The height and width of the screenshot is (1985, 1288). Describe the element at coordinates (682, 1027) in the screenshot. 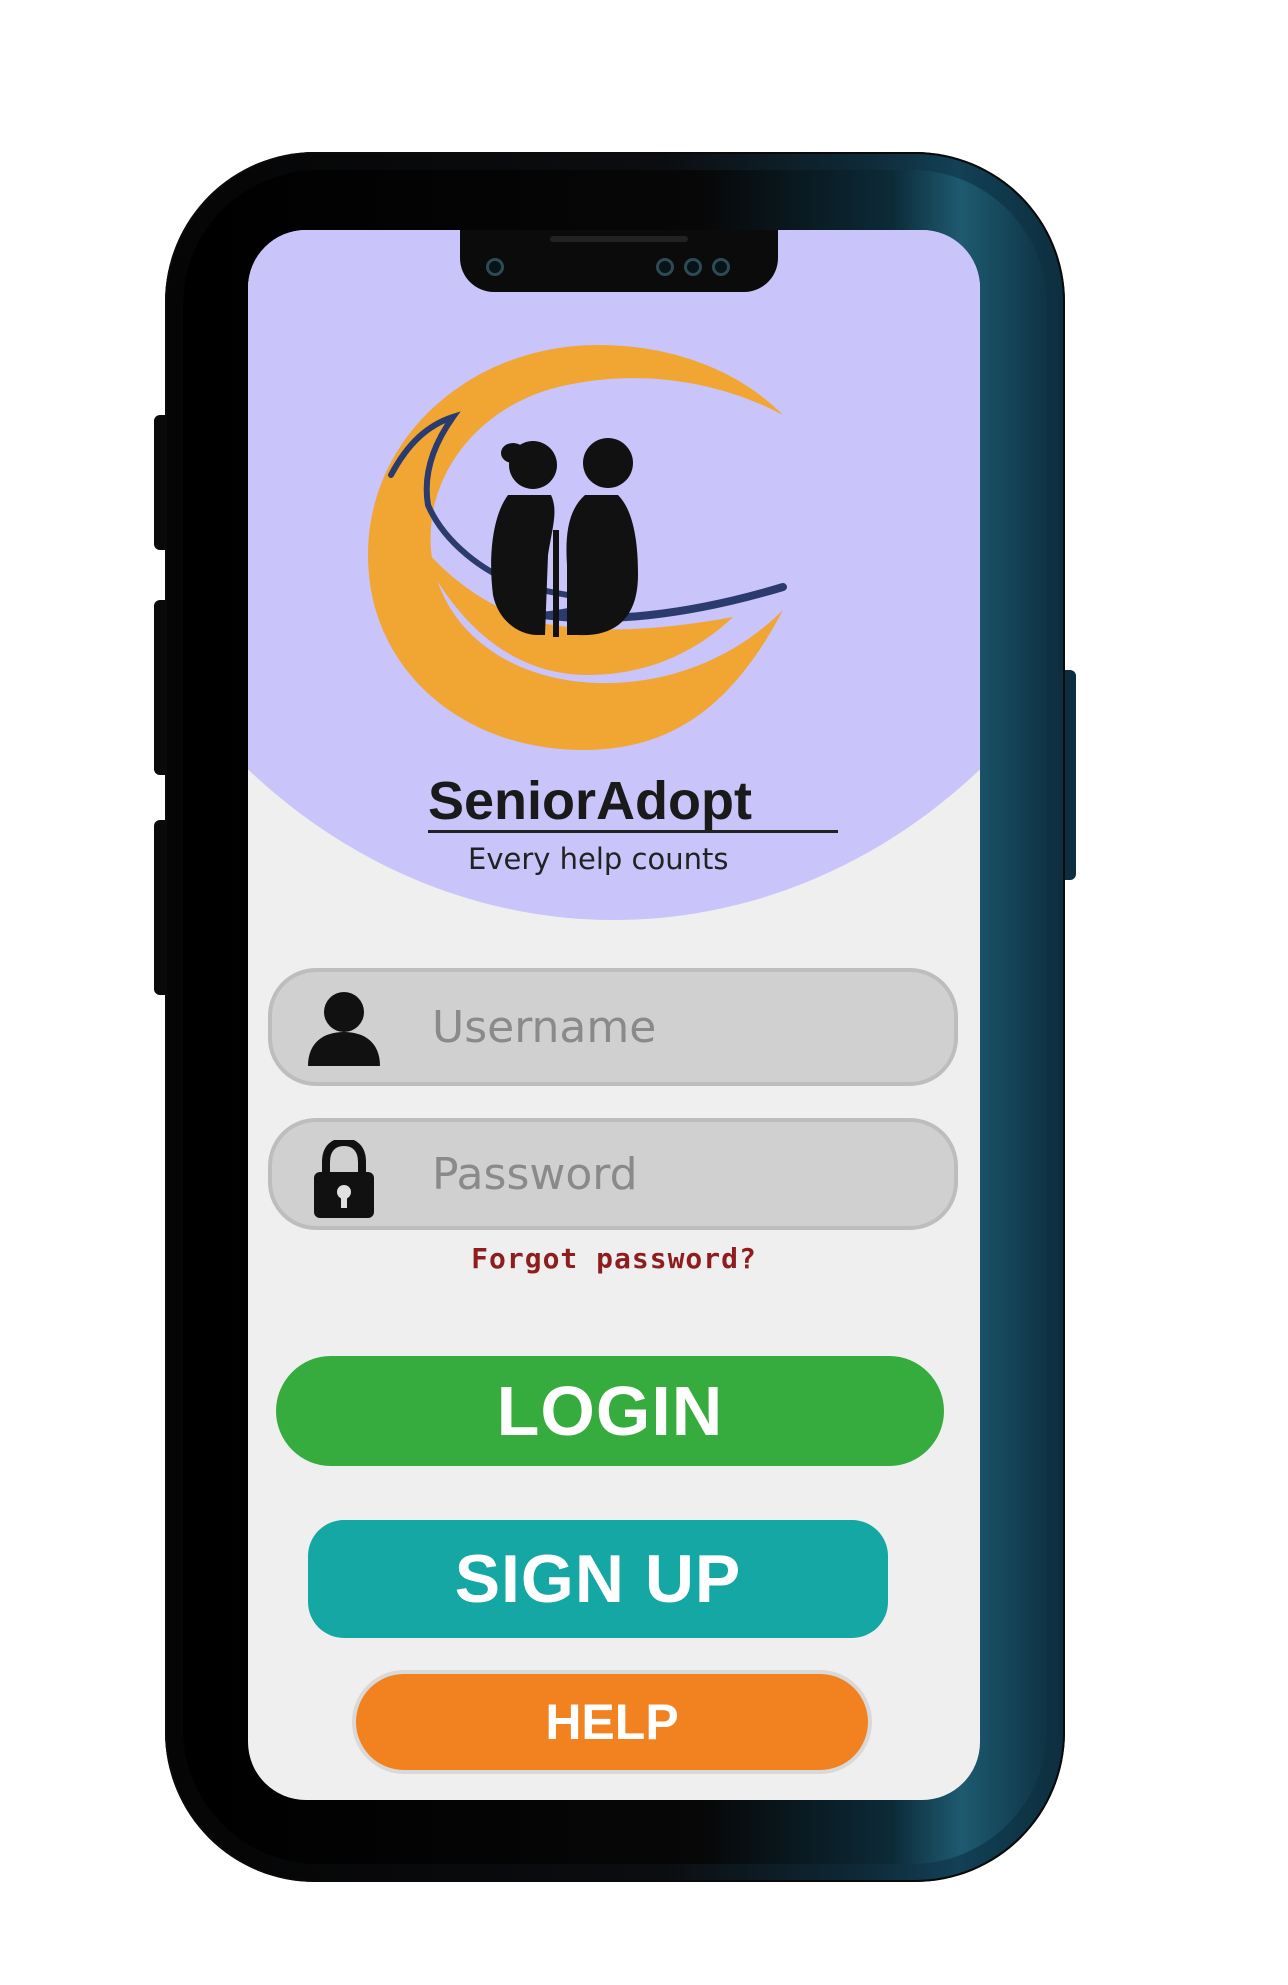

I see `username-input` at that location.